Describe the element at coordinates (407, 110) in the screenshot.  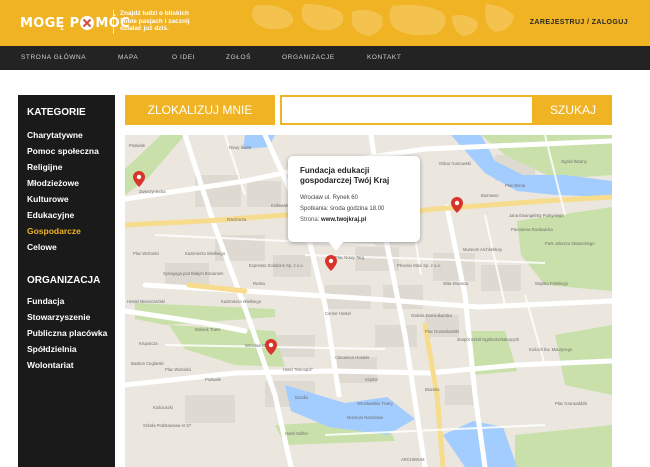
I see `search-input` at that location.